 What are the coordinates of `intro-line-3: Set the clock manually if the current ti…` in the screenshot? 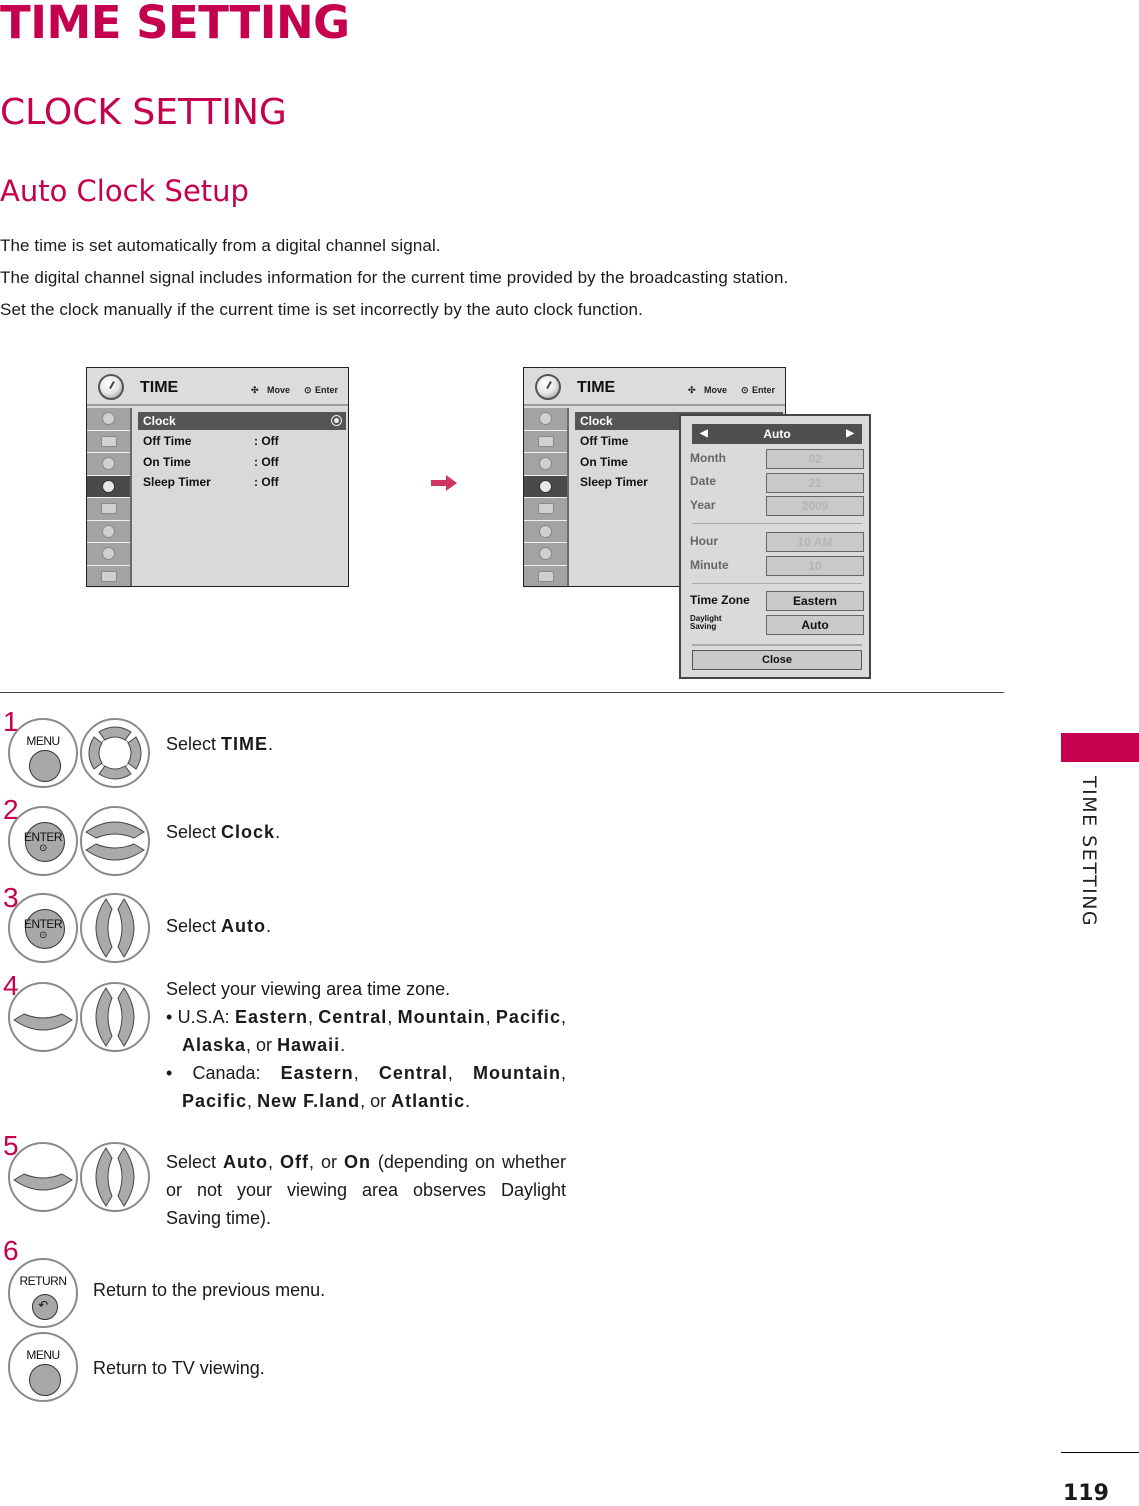 It's located at (321, 309).